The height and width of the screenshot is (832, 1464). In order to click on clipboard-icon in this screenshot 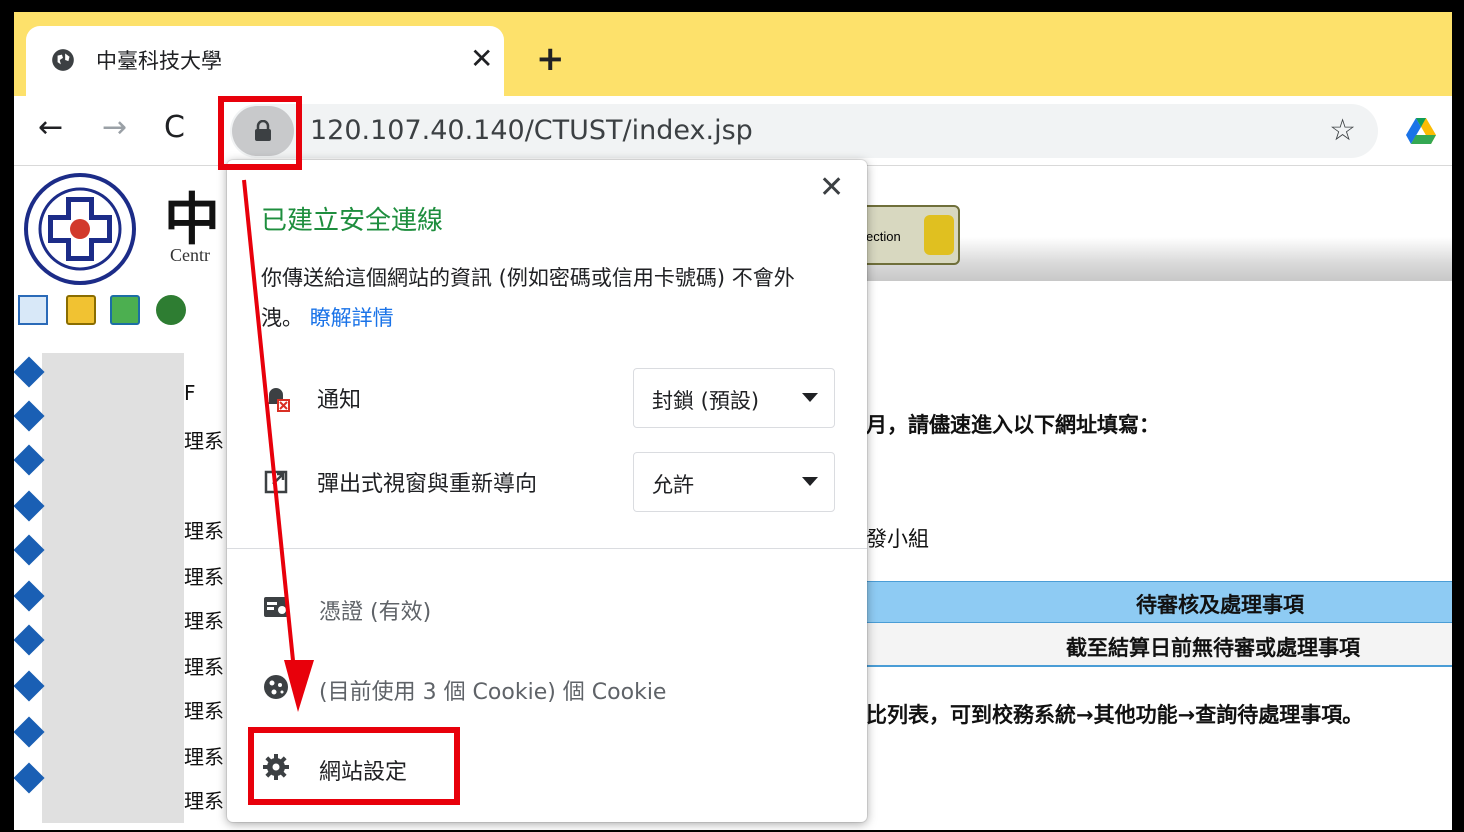, I will do `click(81, 310)`.